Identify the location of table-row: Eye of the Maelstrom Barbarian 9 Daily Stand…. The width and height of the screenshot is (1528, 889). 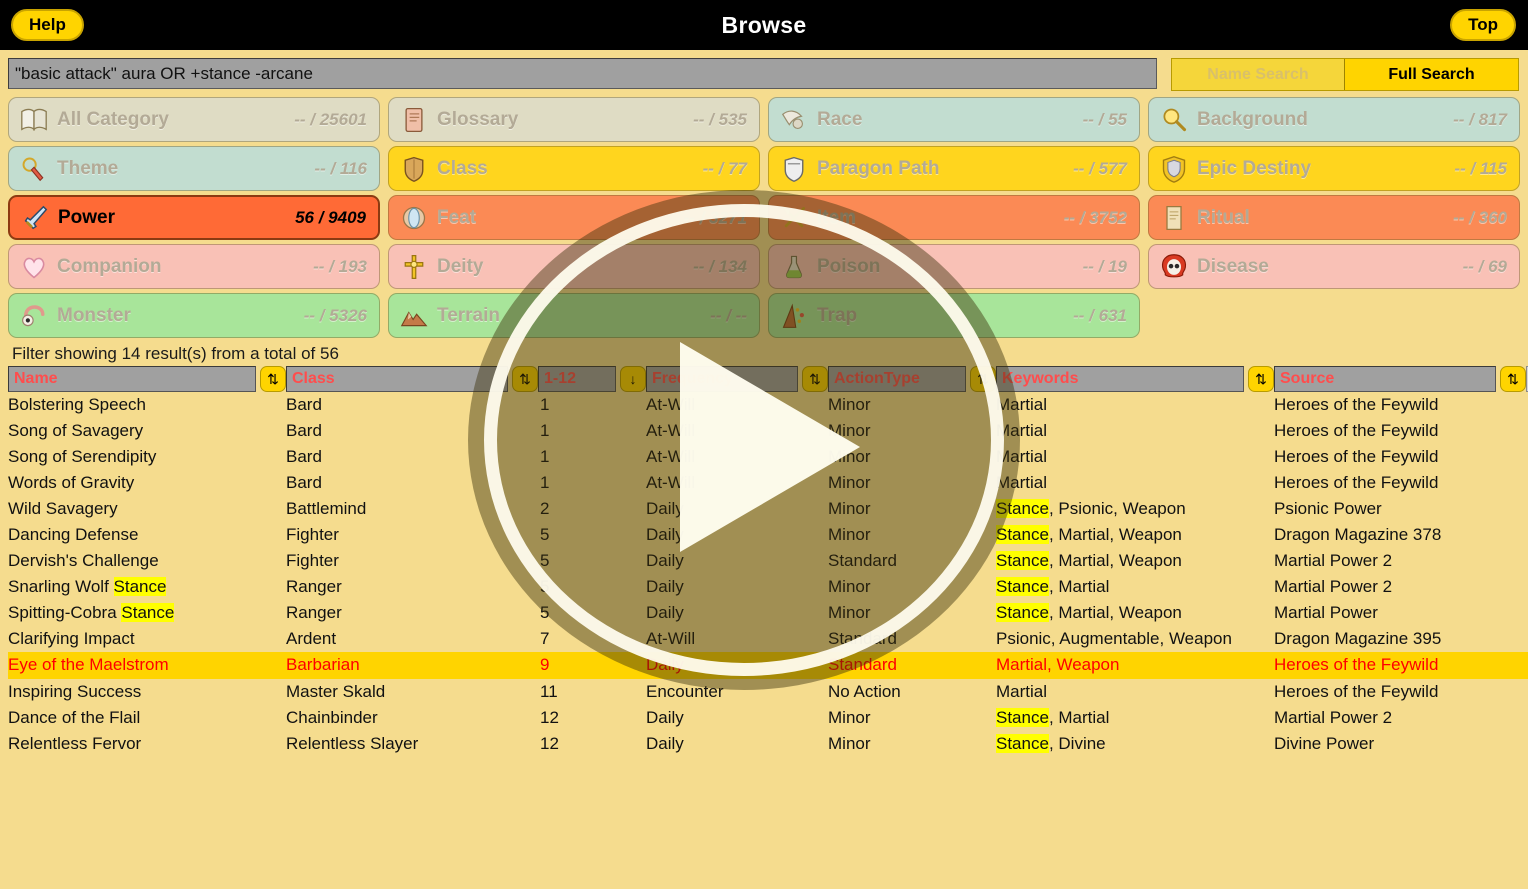
(768, 665).